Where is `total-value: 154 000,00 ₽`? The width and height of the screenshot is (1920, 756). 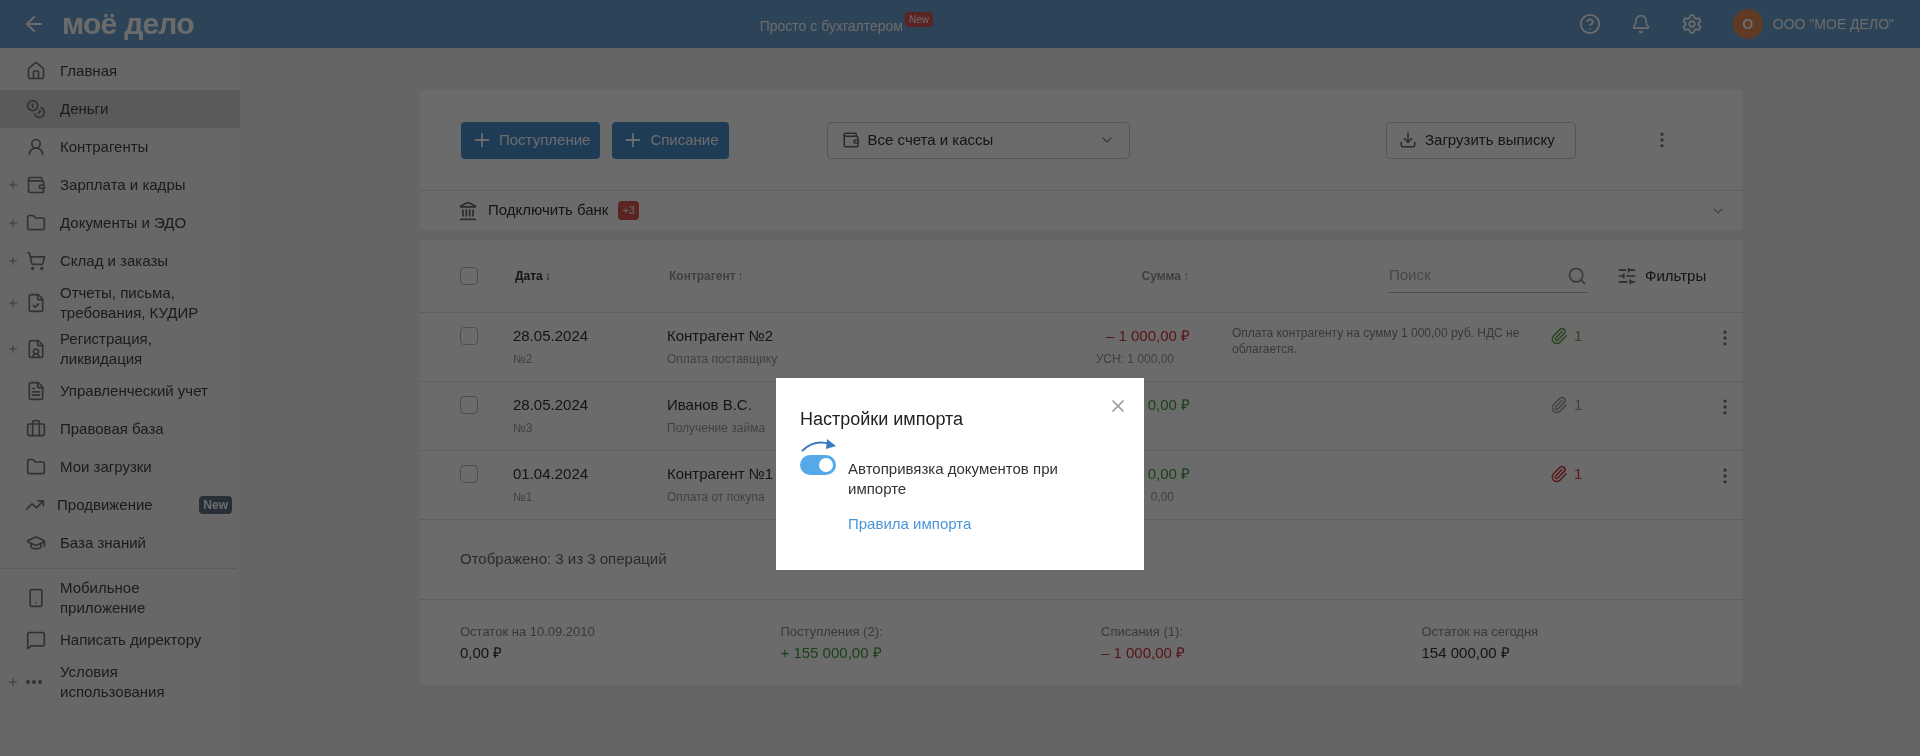
total-value: 154 000,00 ₽ is located at coordinates (1466, 652).